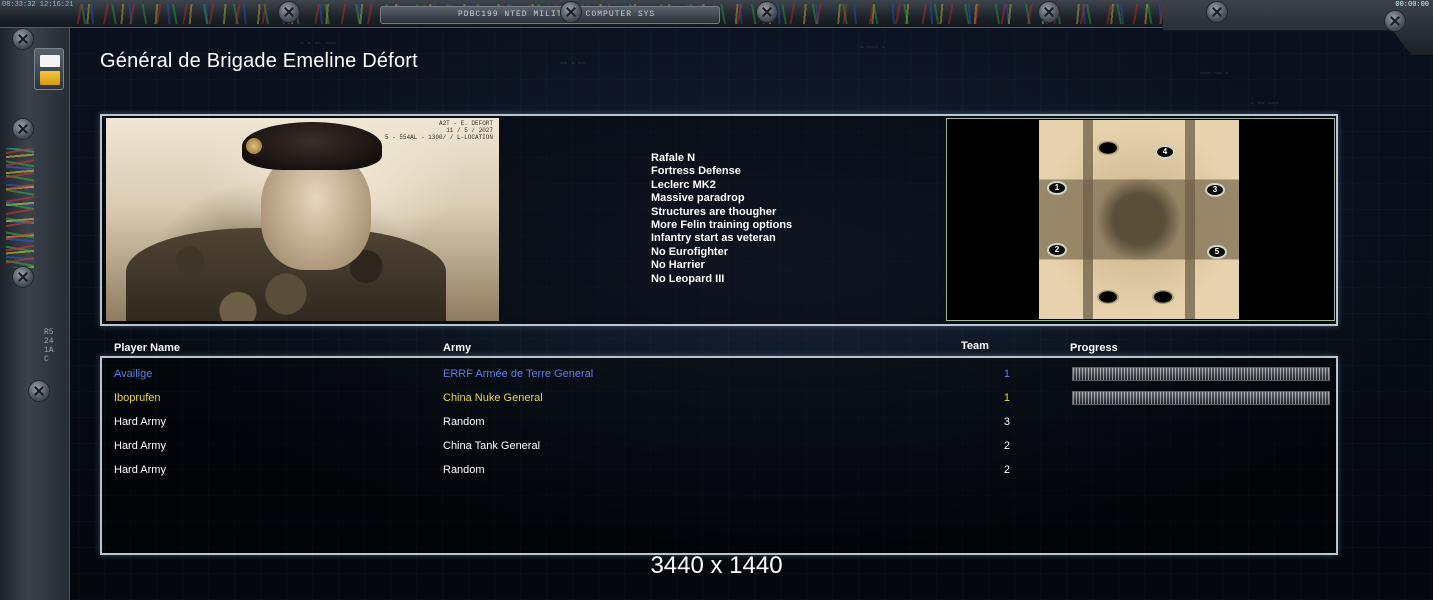 The image size is (1433, 600). I want to click on clock-left: 08:33:32 12:16:21, so click(38, 5).